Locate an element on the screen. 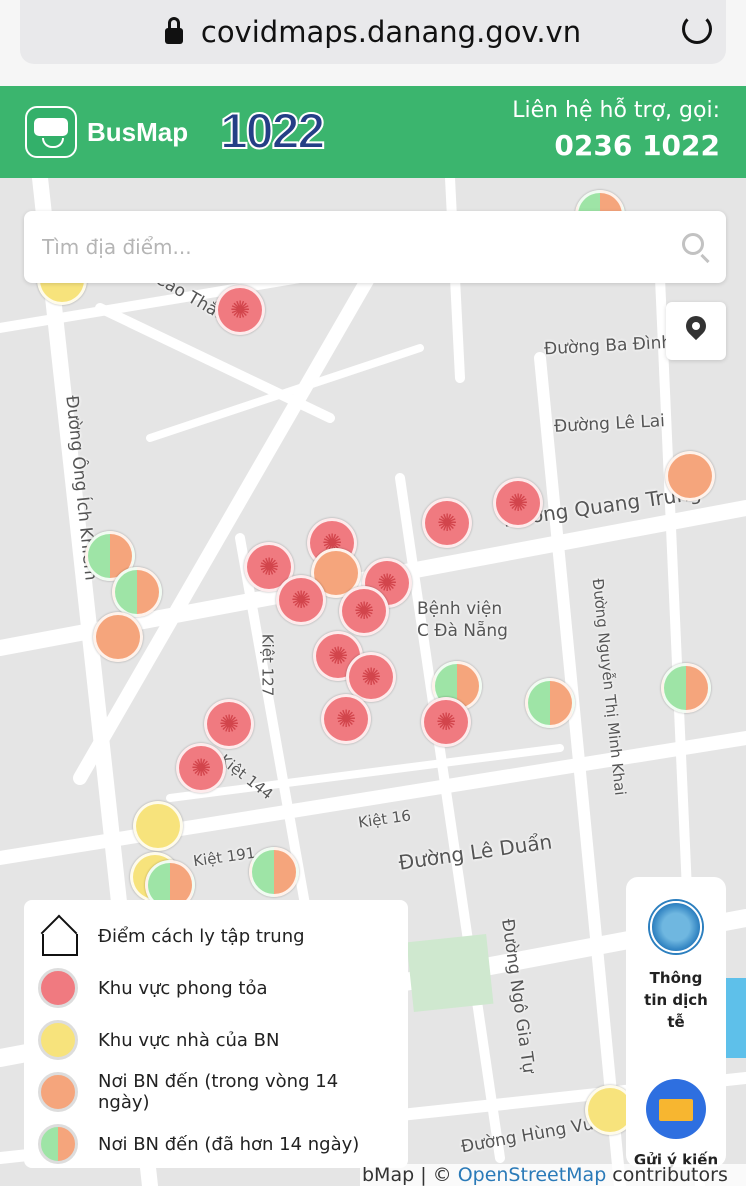 This screenshot has width=746, height=1186. url-text: covidmaps.danang.gov.vn is located at coordinates (391, 32).